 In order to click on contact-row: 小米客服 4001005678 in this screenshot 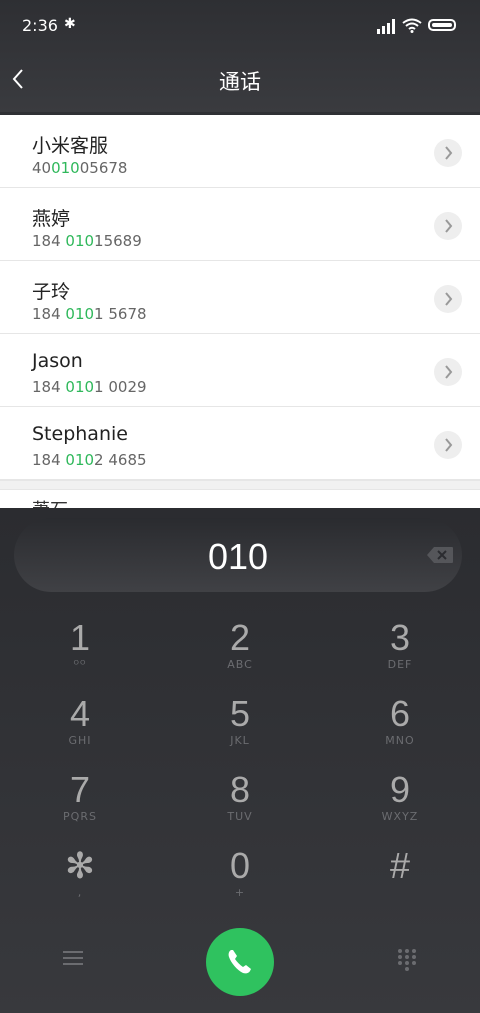, I will do `click(240, 151)`.